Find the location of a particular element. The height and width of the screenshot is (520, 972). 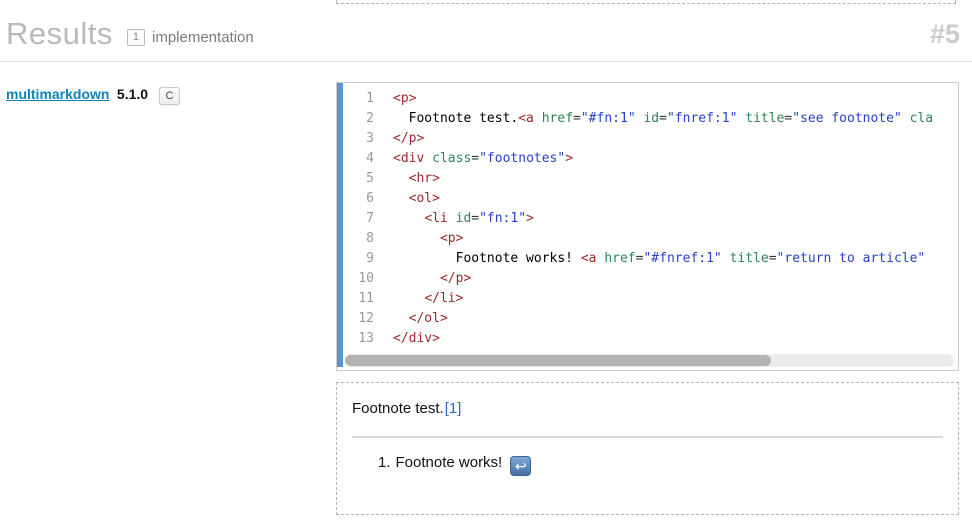

implementation-count-badge: 1 is located at coordinates (135, 37).